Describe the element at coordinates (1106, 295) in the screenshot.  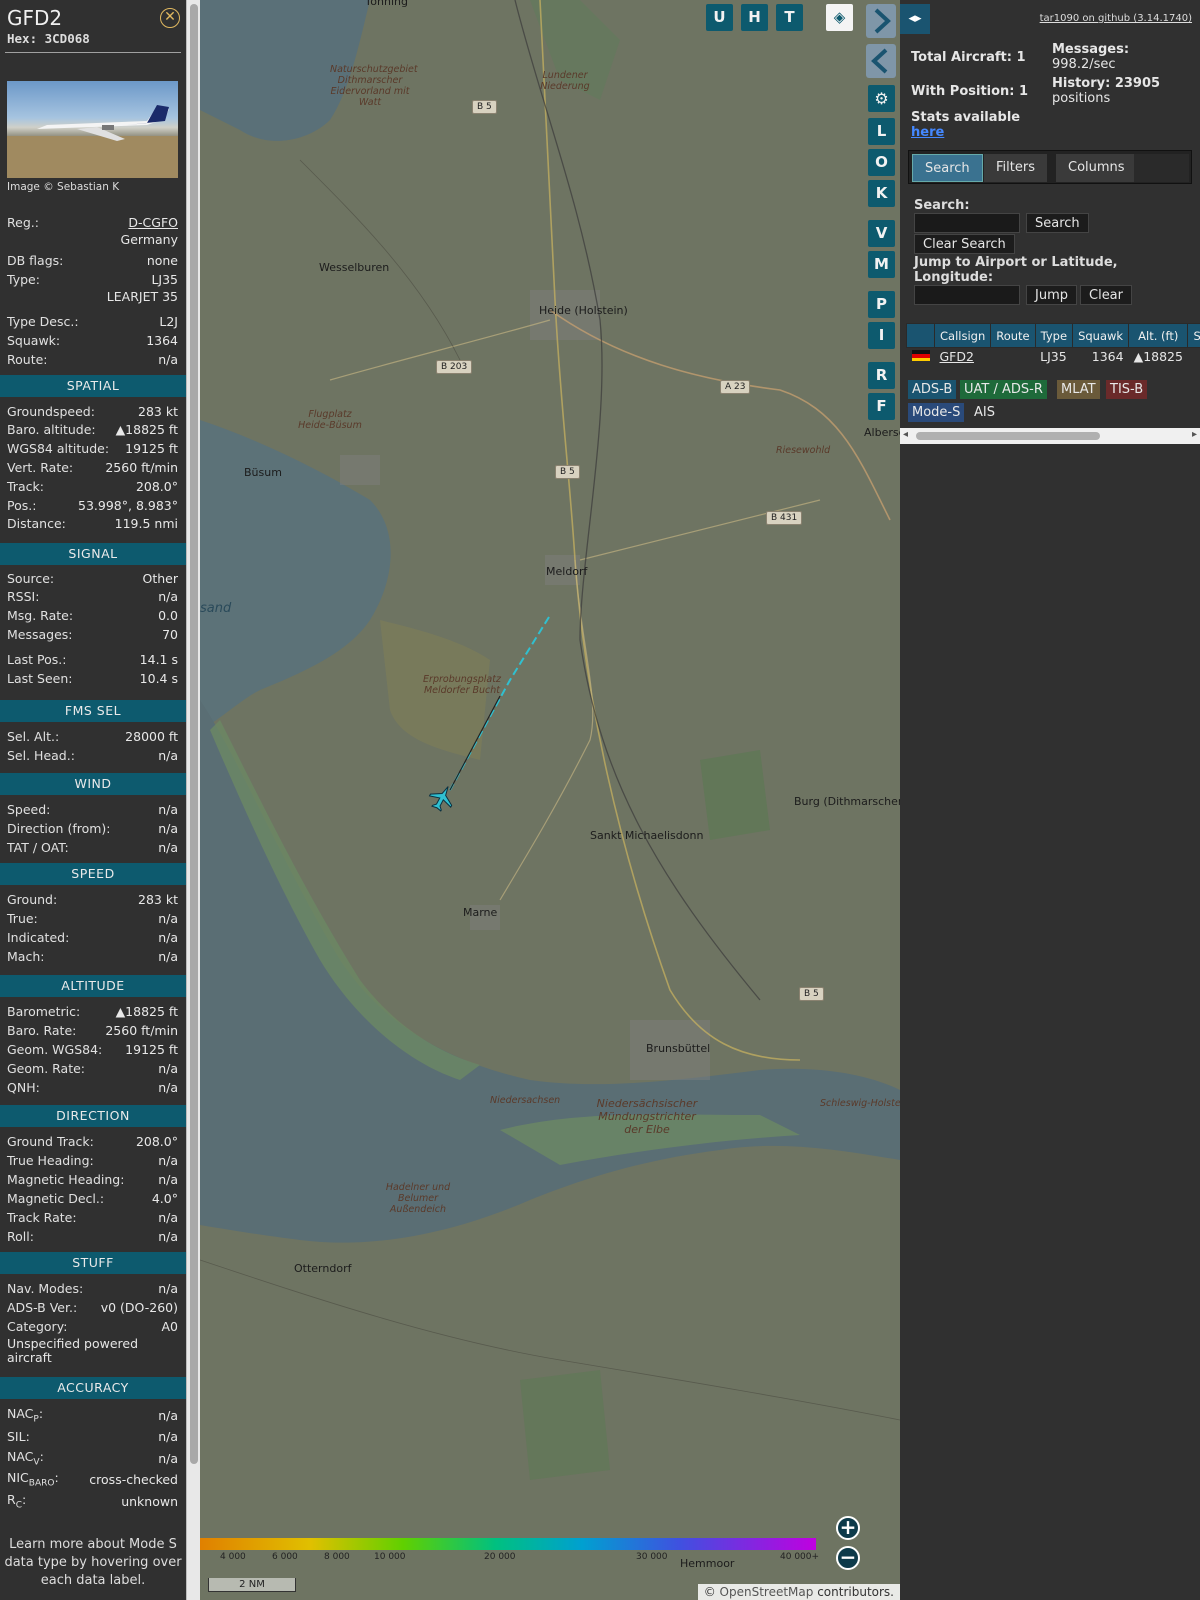
I see `clear-button: Clear` at that location.